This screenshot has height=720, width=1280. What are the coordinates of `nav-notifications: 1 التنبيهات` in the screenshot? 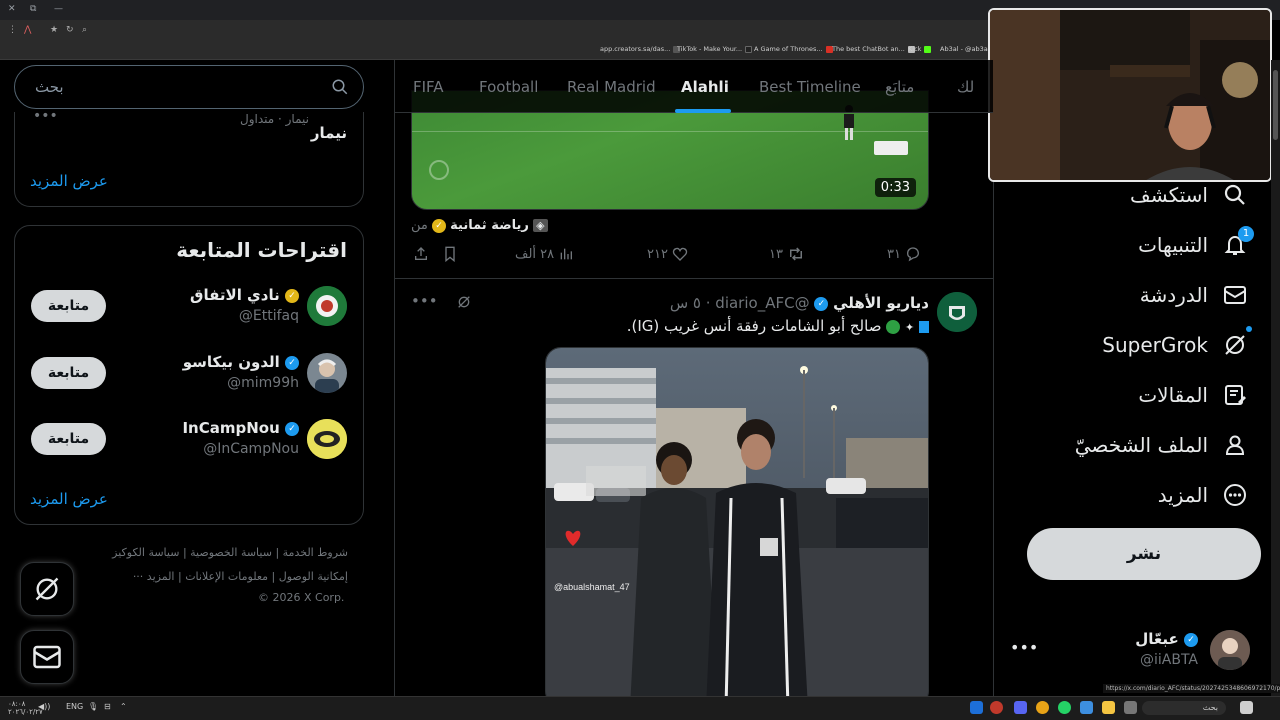 It's located at (1196, 242).